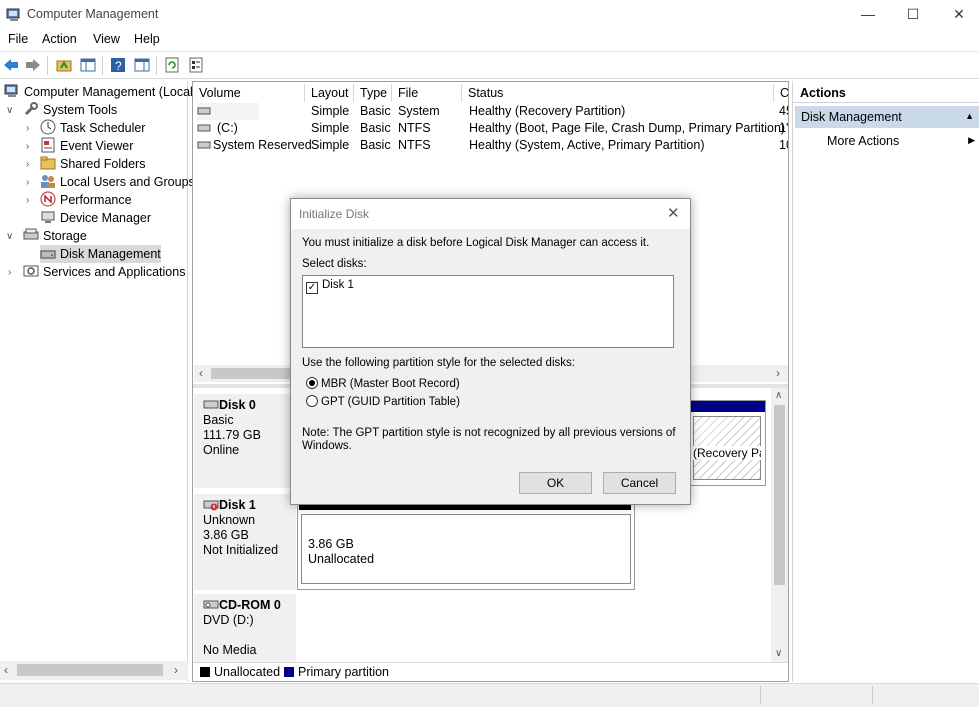 This screenshot has width=979, height=707. I want to click on cdrom-0-state: No Media, so click(230, 650).